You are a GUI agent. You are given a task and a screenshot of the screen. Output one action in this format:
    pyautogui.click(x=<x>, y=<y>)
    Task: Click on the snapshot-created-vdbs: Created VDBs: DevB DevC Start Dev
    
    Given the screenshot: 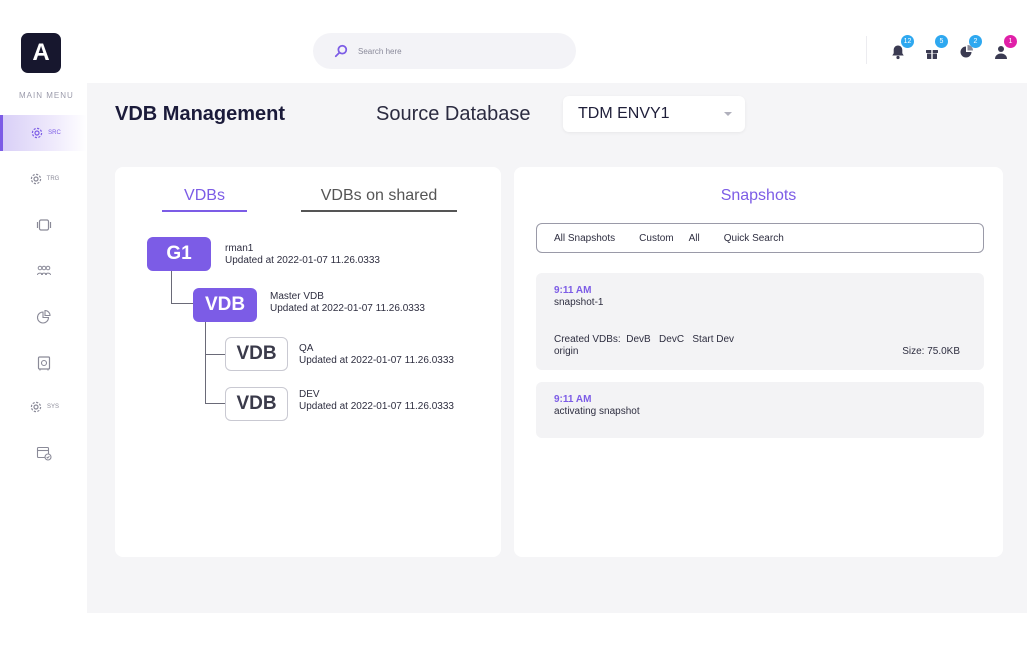 What is the action you would take?
    pyautogui.click(x=644, y=339)
    